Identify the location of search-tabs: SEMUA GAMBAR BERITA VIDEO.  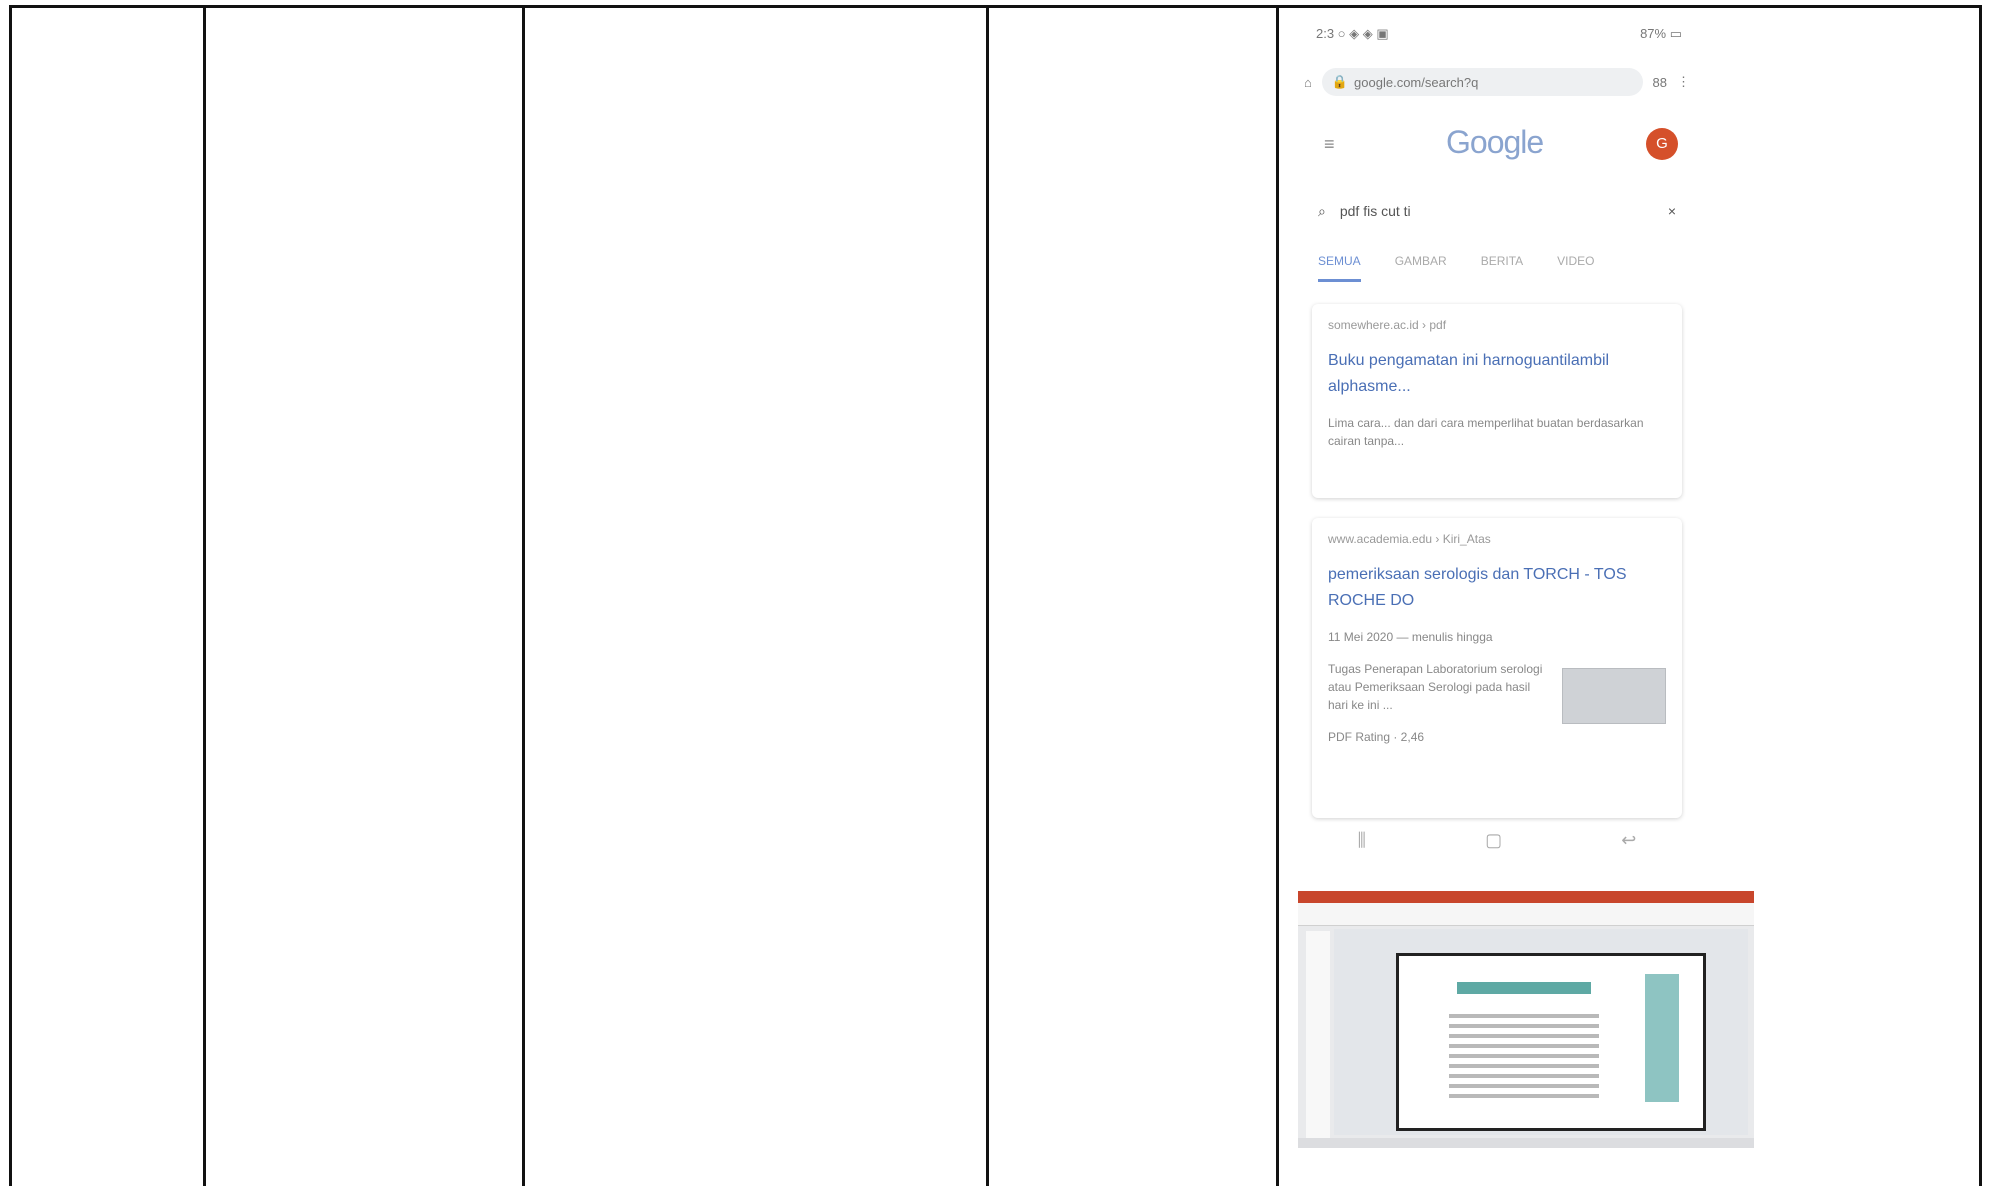
(1507, 268).